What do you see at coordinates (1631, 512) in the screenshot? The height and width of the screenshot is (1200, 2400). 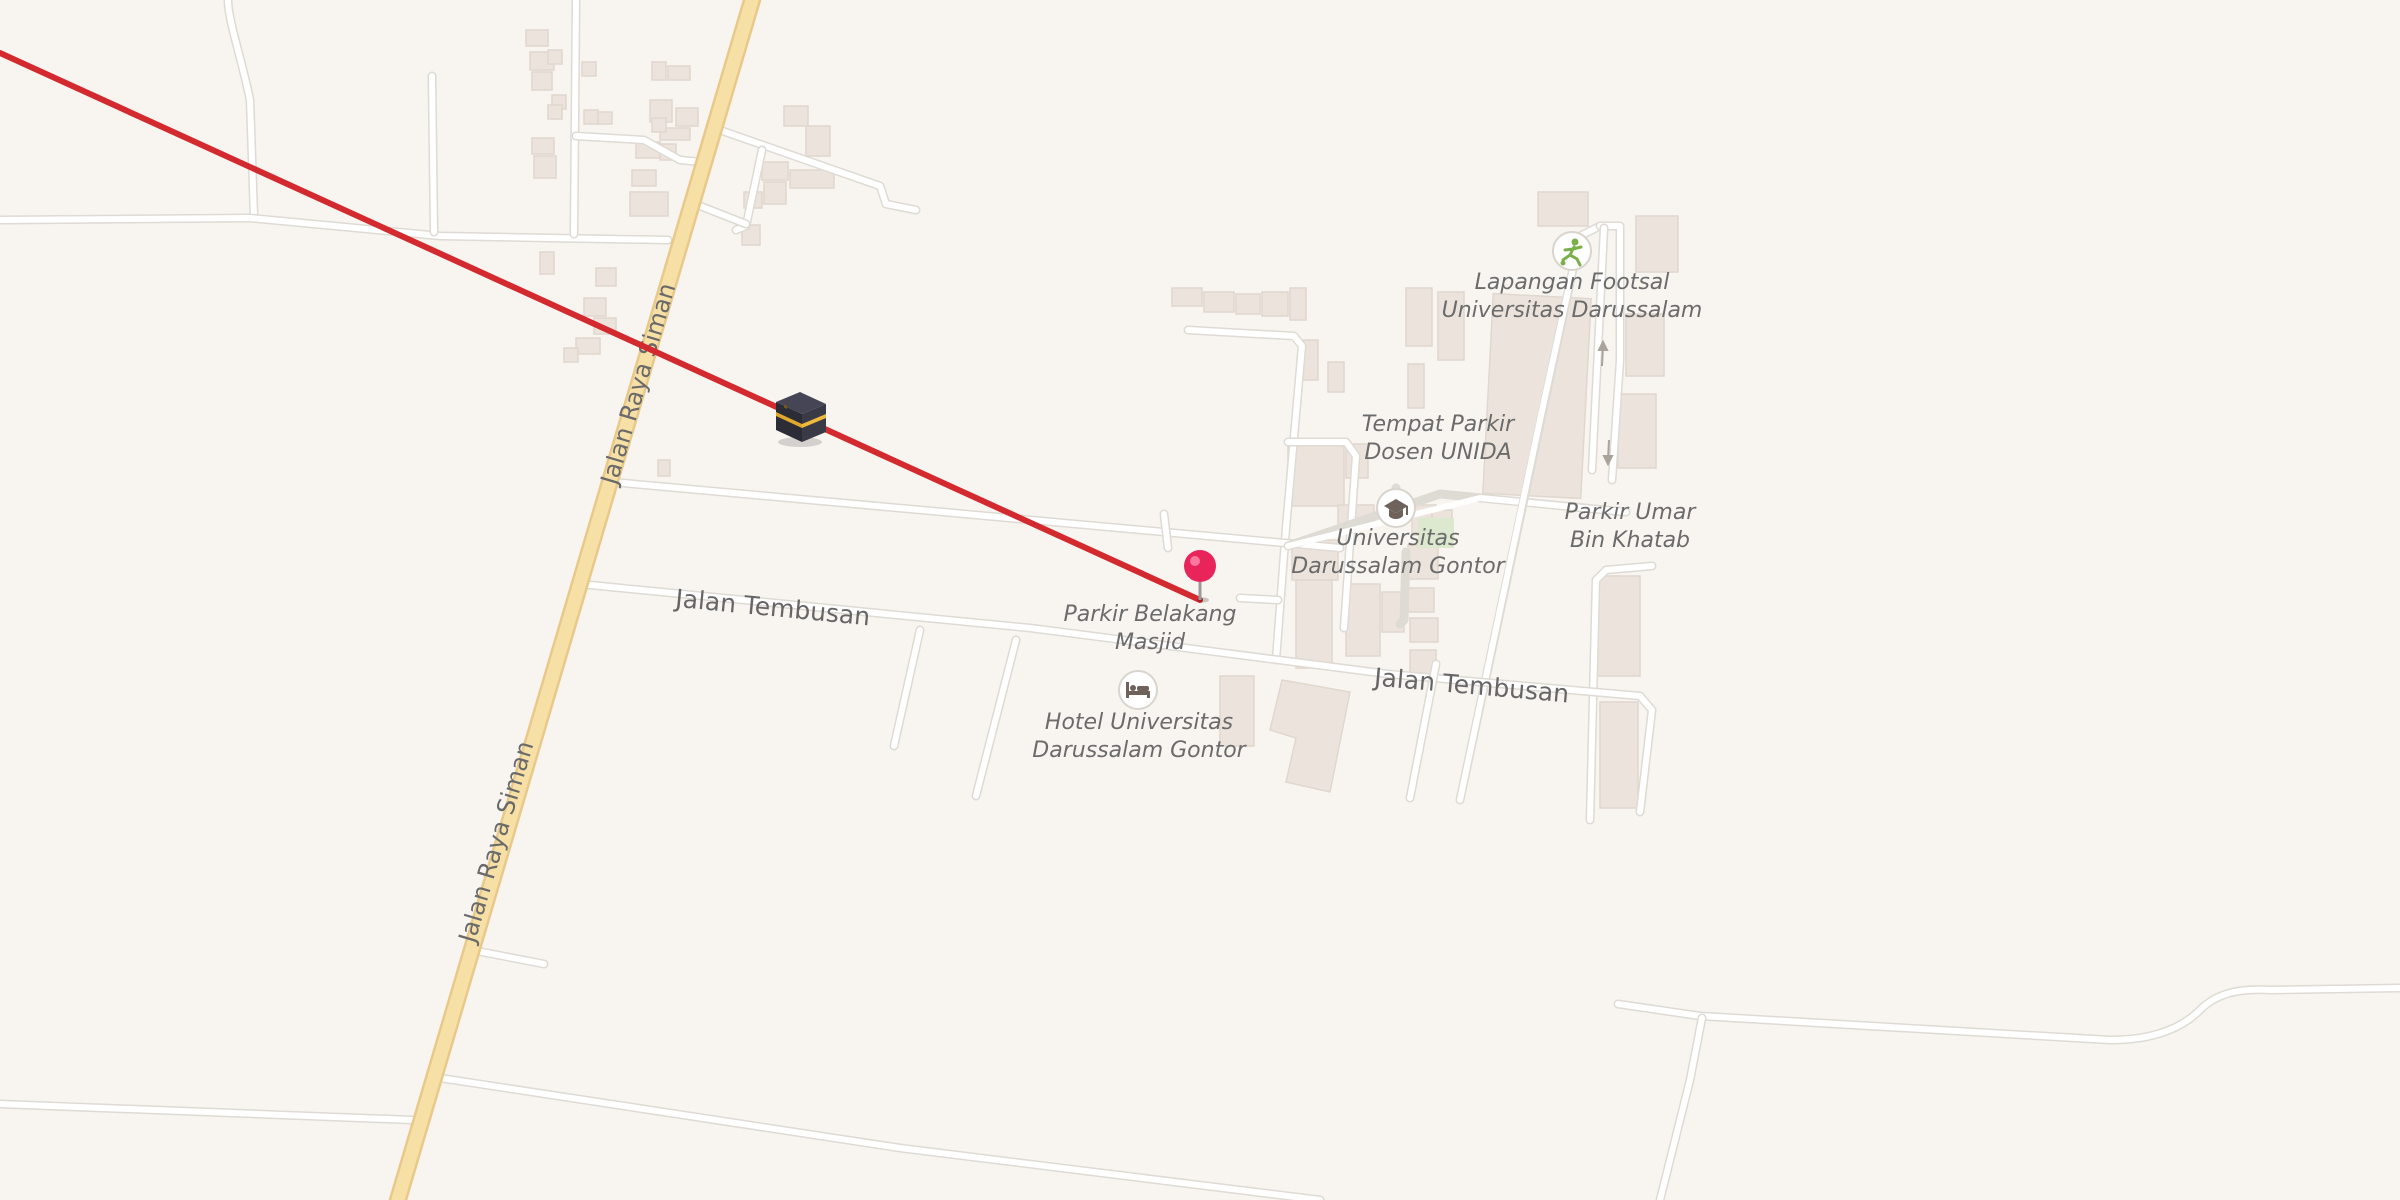 I see `poi-parkir-umar-line1: Parkir Umar` at bounding box center [1631, 512].